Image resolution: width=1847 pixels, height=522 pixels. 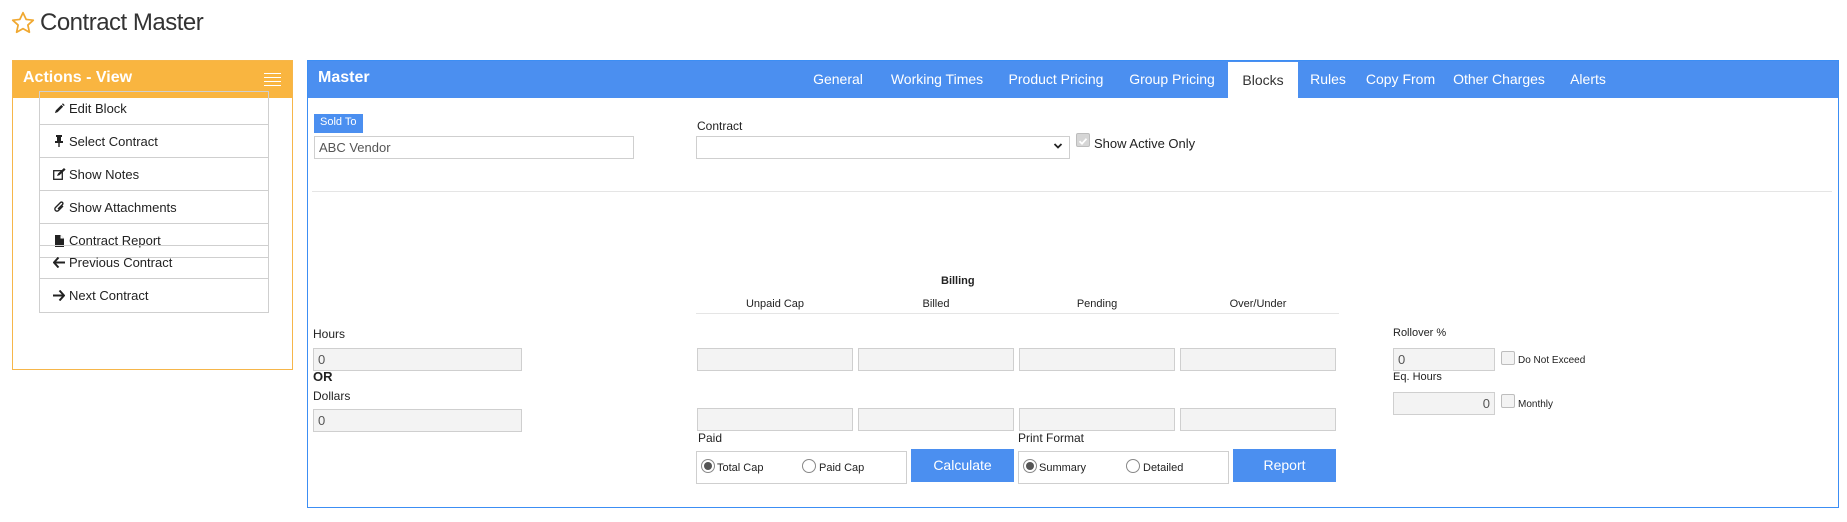 I want to click on arrow-right-icon, so click(x=59, y=296).